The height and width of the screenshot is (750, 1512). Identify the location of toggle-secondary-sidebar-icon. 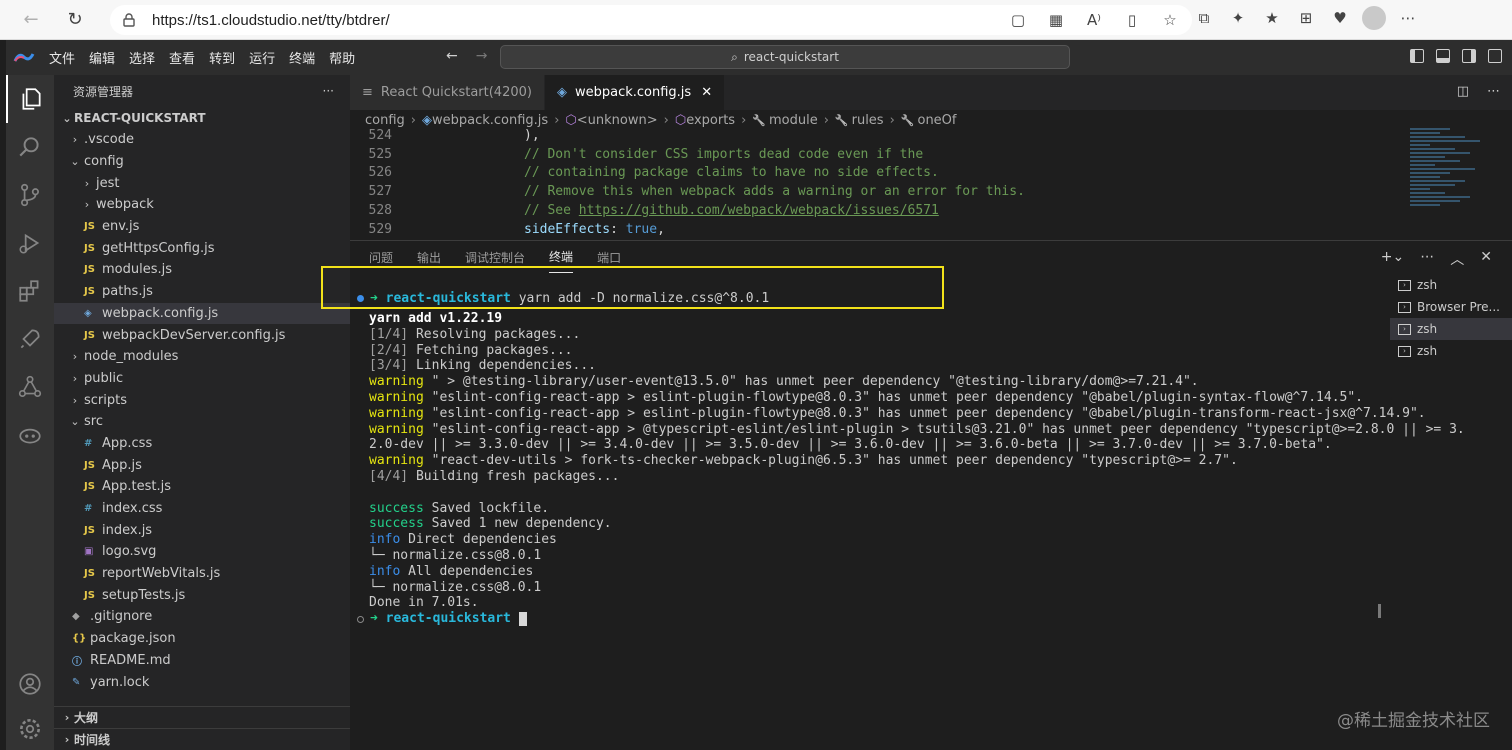
(1469, 56).